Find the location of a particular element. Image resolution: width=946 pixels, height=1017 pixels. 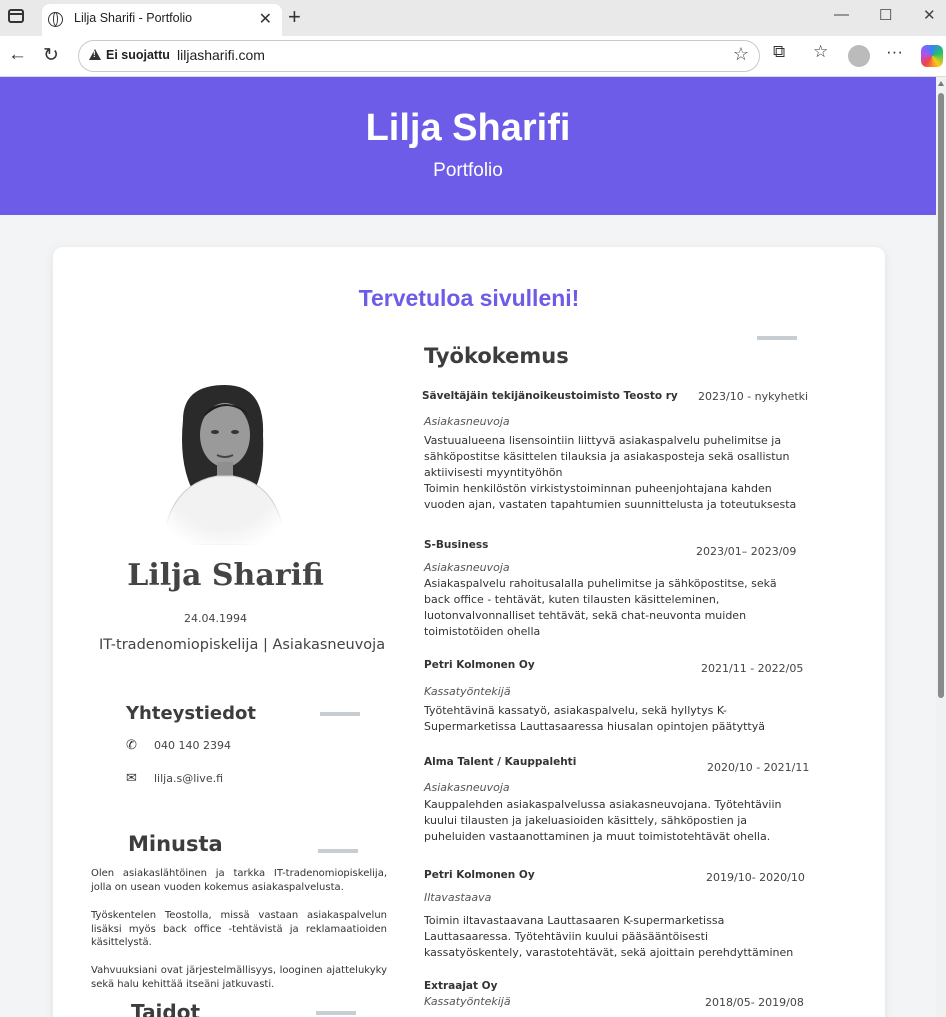

minimize-icon: — is located at coordinates (841, 14).